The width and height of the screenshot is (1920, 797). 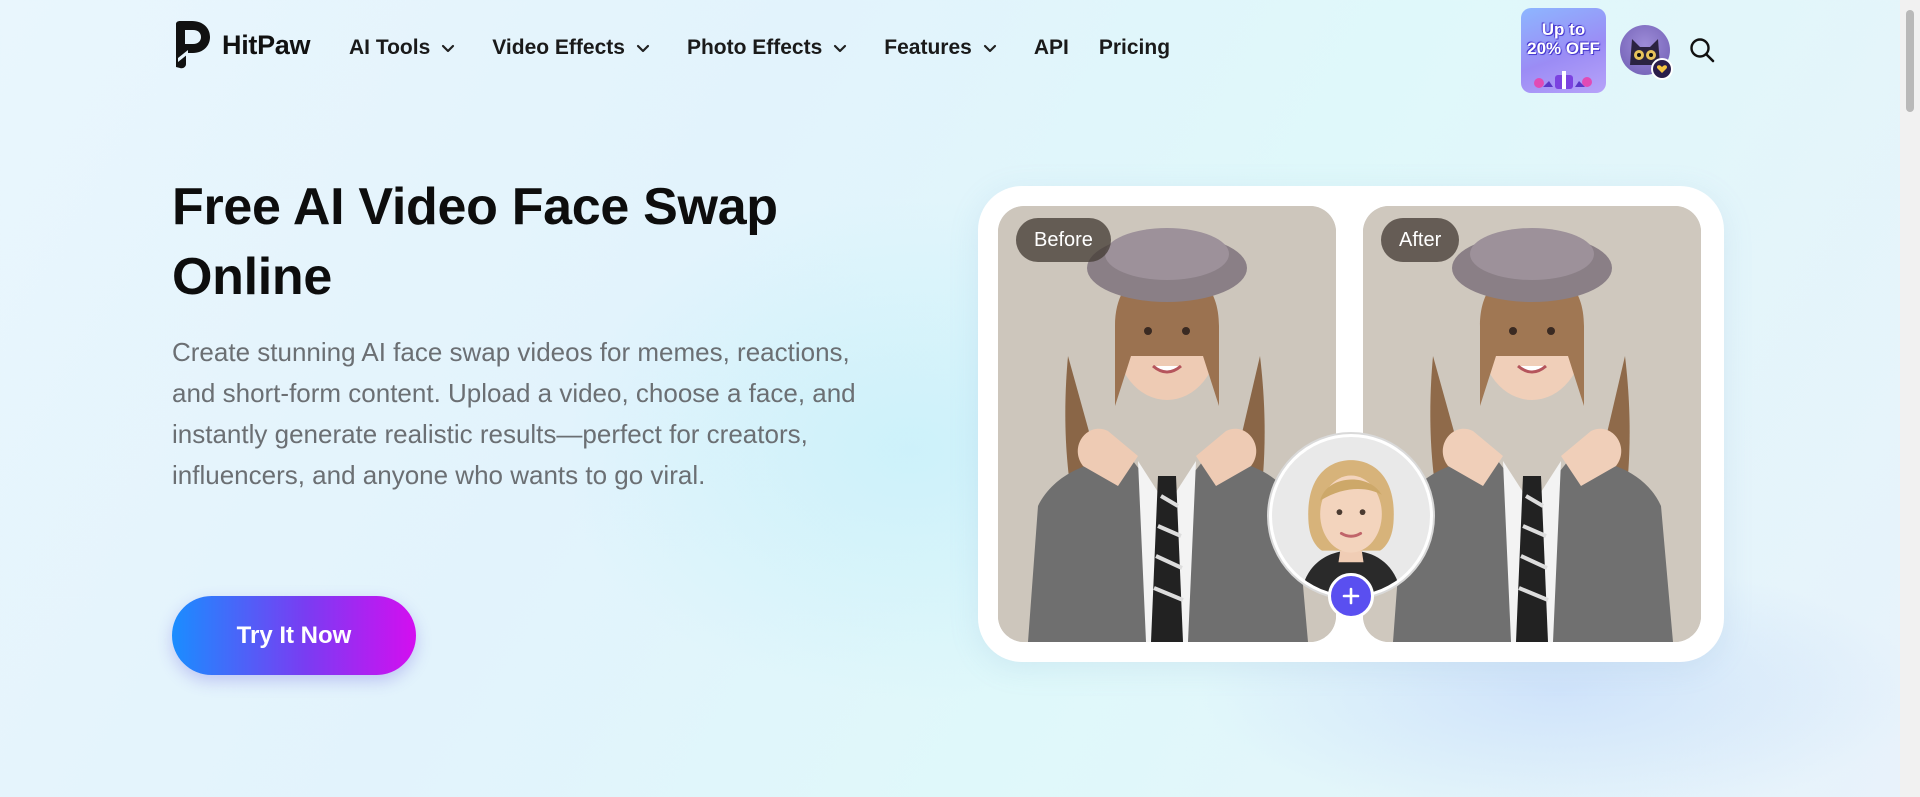 I want to click on face-image, so click(x=1351, y=516).